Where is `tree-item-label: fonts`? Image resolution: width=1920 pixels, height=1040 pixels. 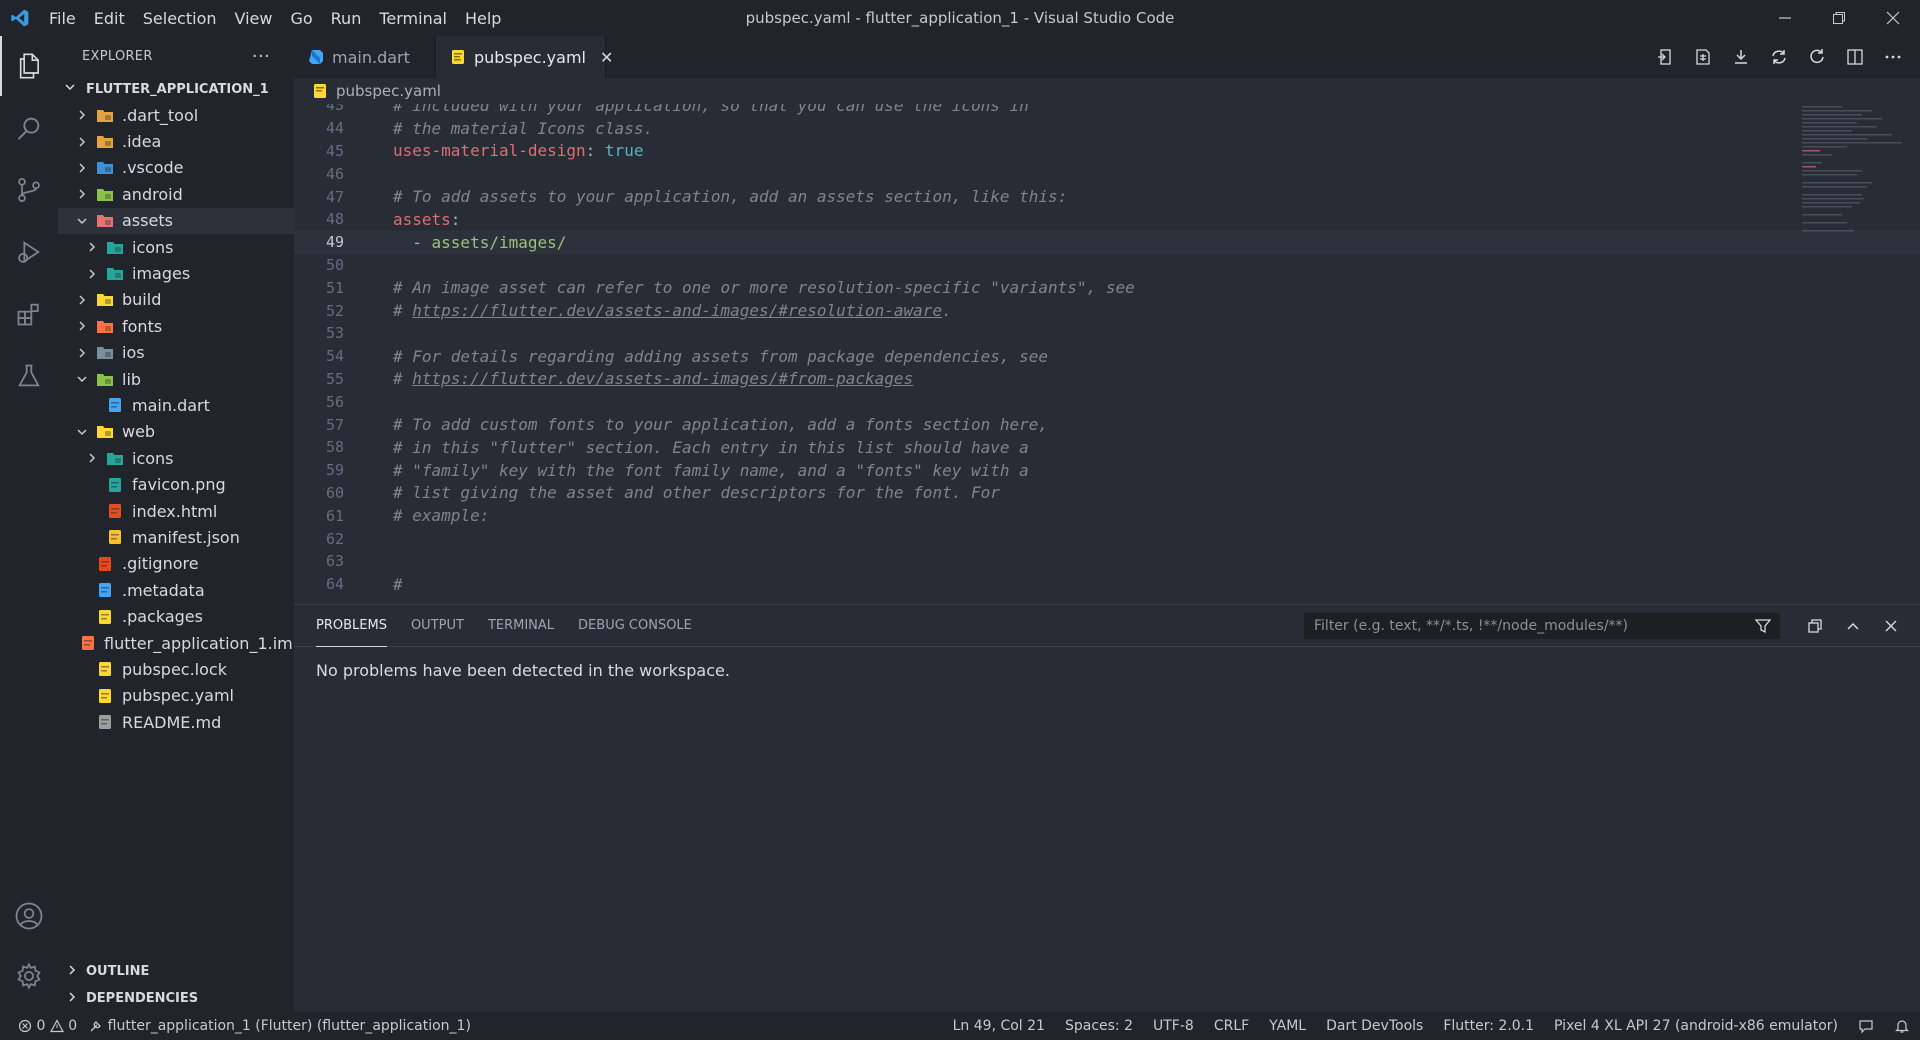
tree-item-label: fonts is located at coordinates (142, 326).